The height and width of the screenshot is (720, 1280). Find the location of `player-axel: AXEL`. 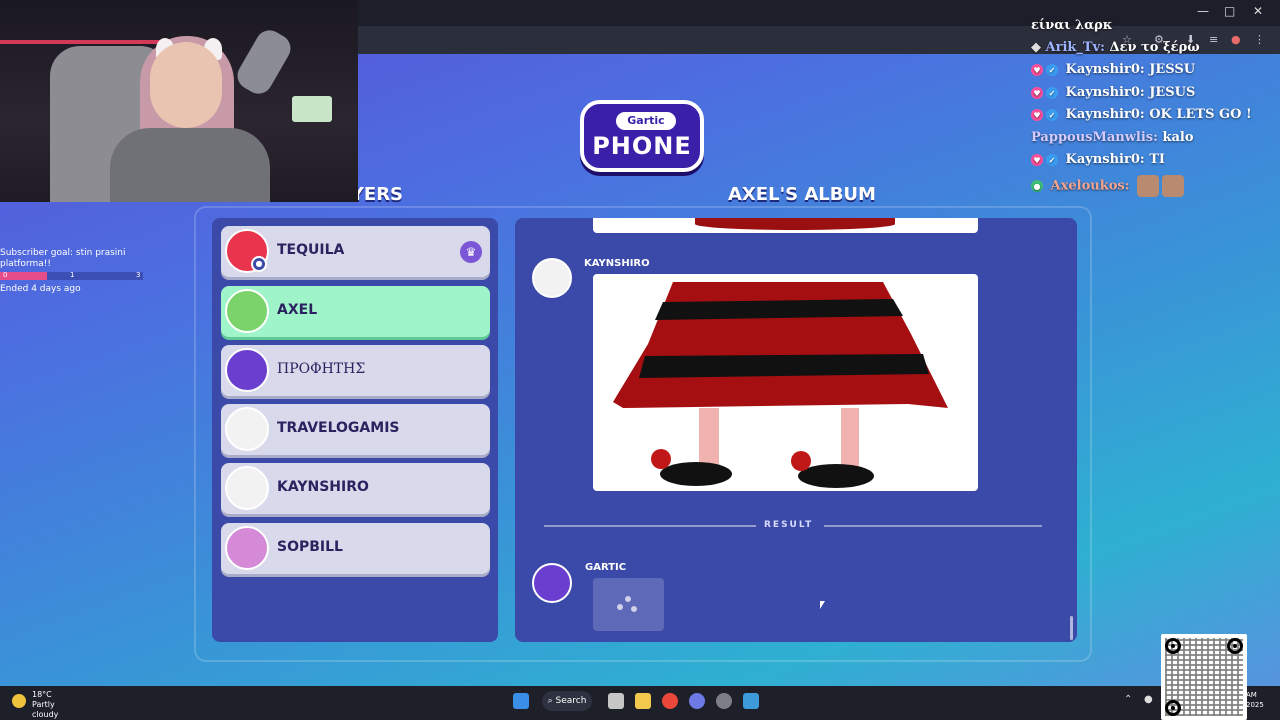

player-axel: AXEL is located at coordinates (355, 311).